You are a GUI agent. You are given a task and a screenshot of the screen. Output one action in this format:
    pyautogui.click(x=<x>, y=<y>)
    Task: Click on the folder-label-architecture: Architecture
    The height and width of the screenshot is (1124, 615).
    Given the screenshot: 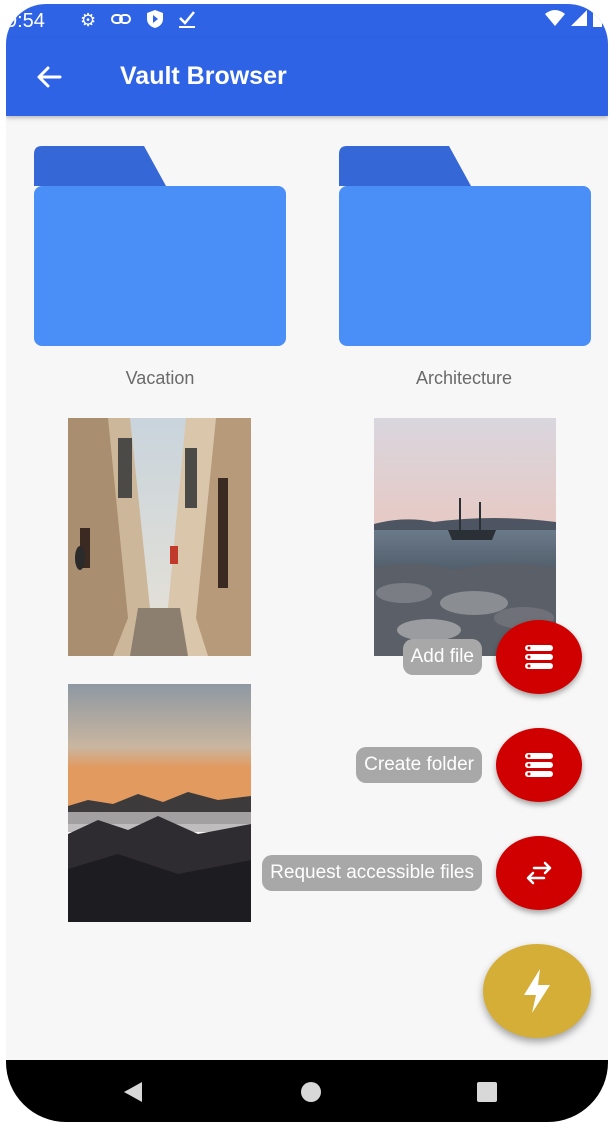 What is the action you would take?
    pyautogui.click(x=464, y=378)
    